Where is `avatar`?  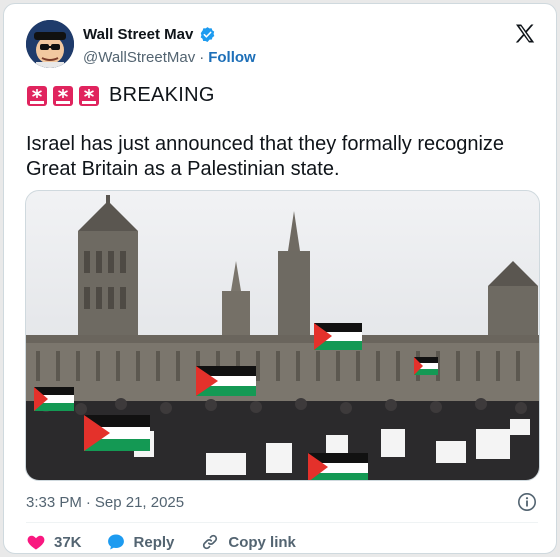 avatar is located at coordinates (50, 44).